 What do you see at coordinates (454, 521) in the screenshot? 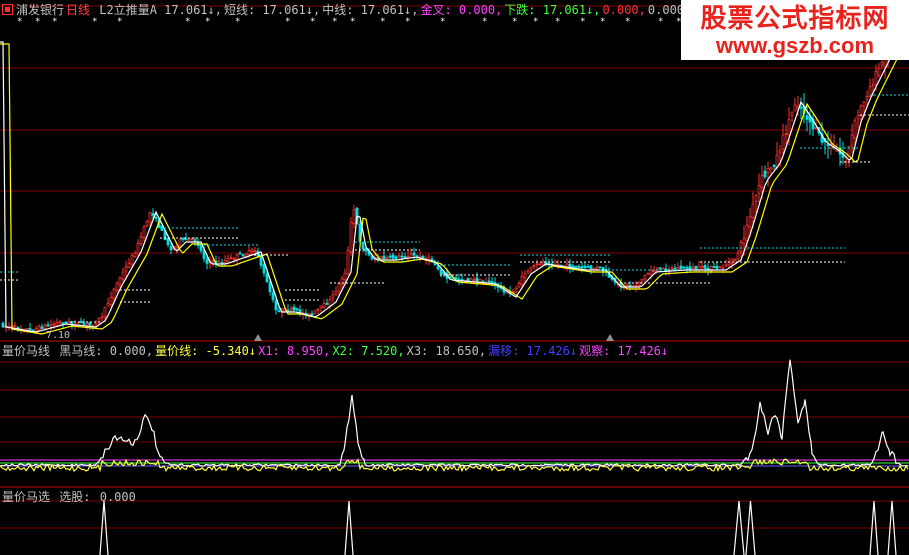
I see `stock-selector-panel: 量价马选 选股: 0.000` at bounding box center [454, 521].